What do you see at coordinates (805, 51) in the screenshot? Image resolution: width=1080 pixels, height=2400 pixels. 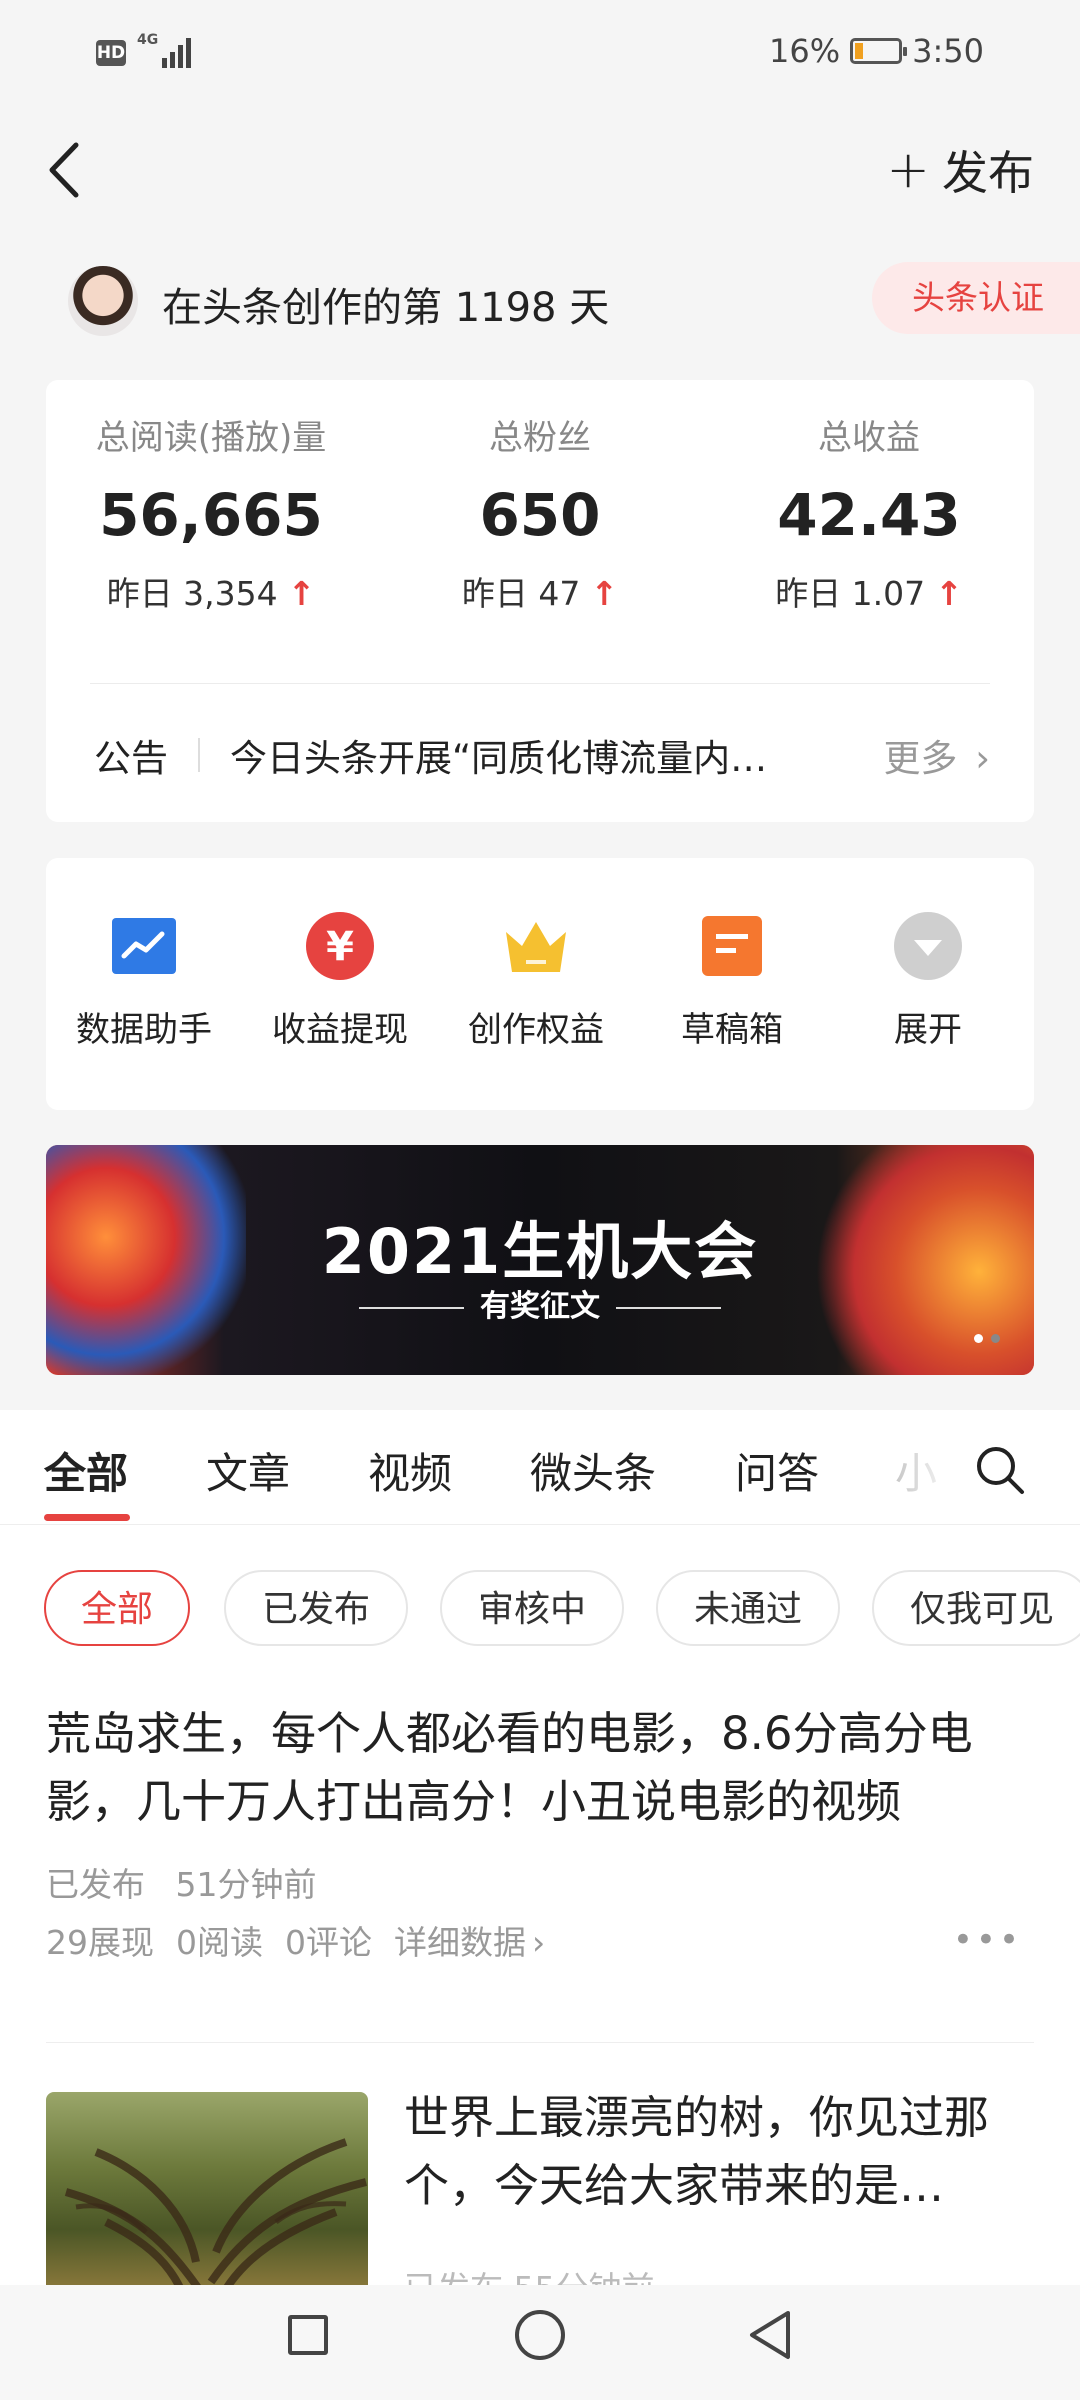 I see `battery-percent: 16%` at bounding box center [805, 51].